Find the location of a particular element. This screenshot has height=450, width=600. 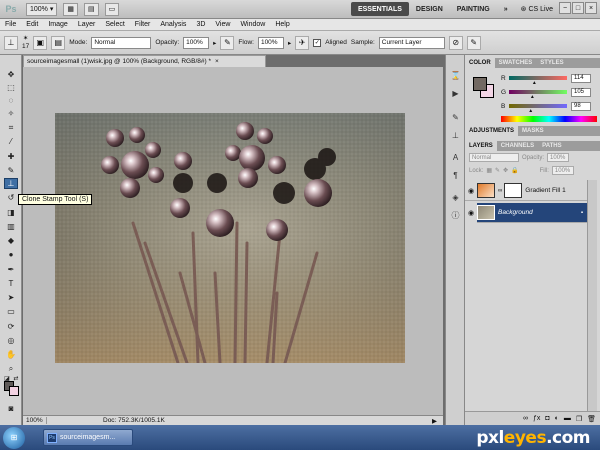

menu-analysis: Analysis is located at coordinates (173, 24).